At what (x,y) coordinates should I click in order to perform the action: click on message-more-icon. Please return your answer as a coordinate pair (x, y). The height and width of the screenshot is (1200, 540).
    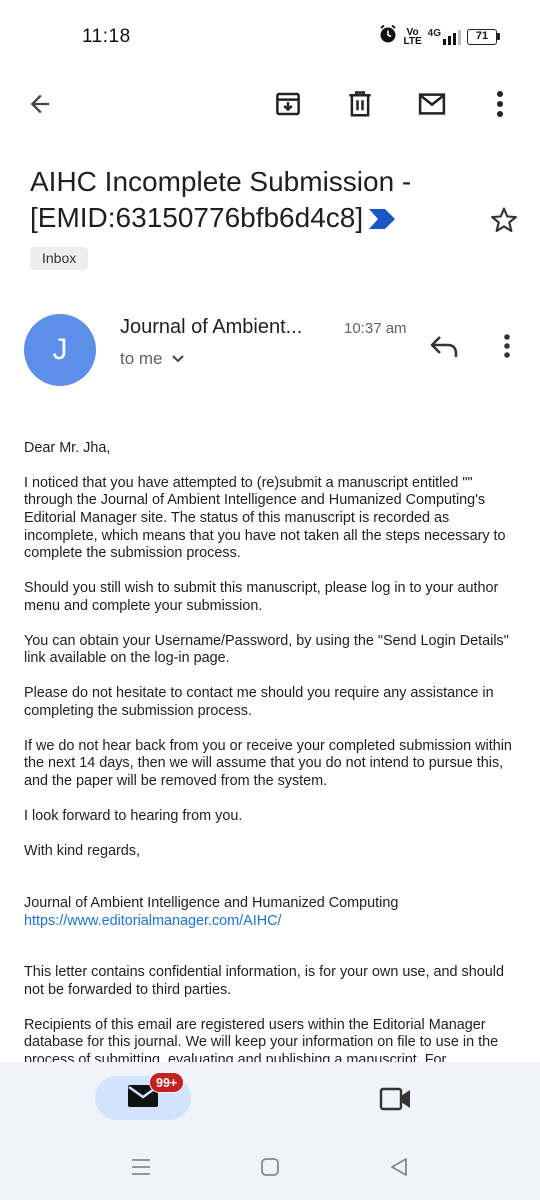
    Looking at the image, I should click on (507, 346).